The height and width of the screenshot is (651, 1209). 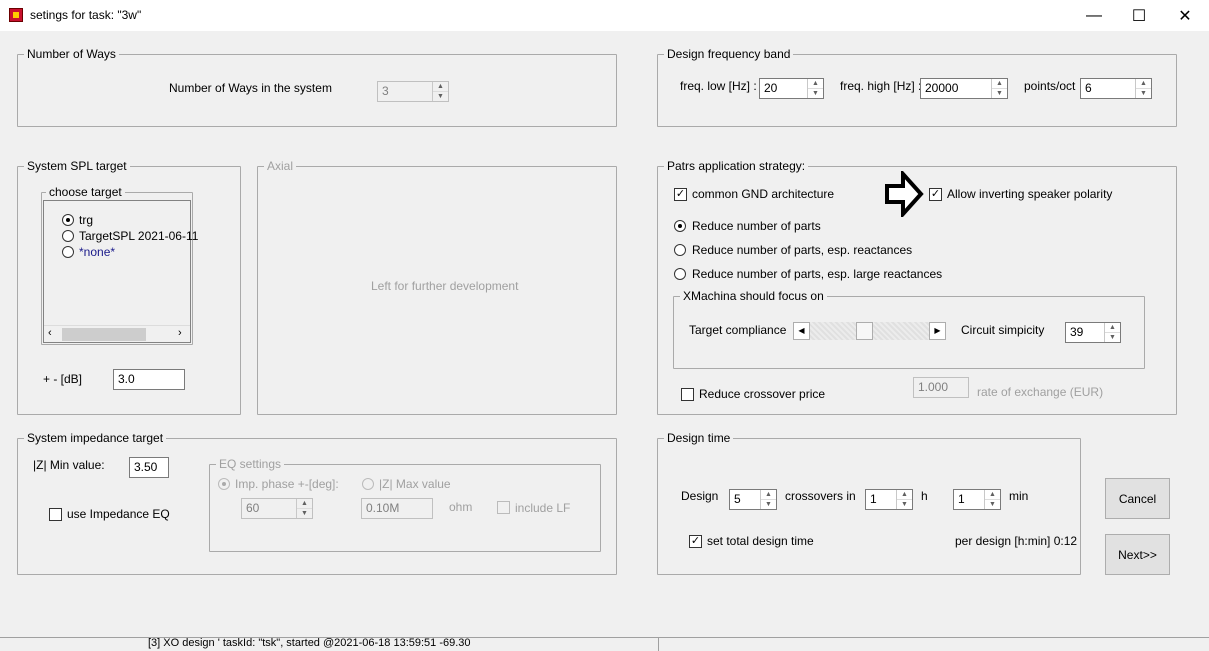 I want to click on zmax-label: |Z| Max value, so click(x=415, y=484).